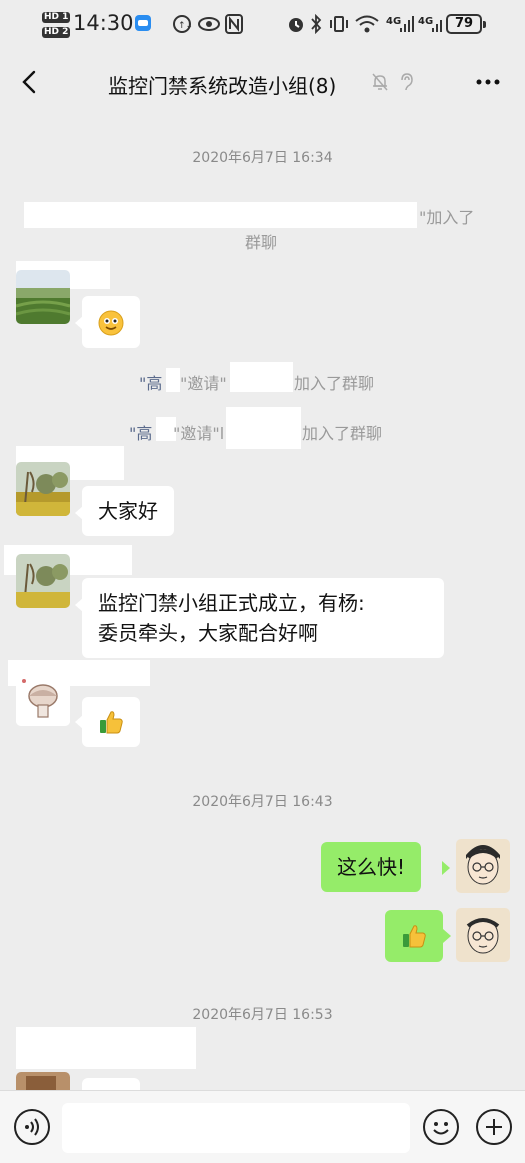  Describe the element at coordinates (466, 24) in the screenshot. I see `battery-indicator: 79` at that location.